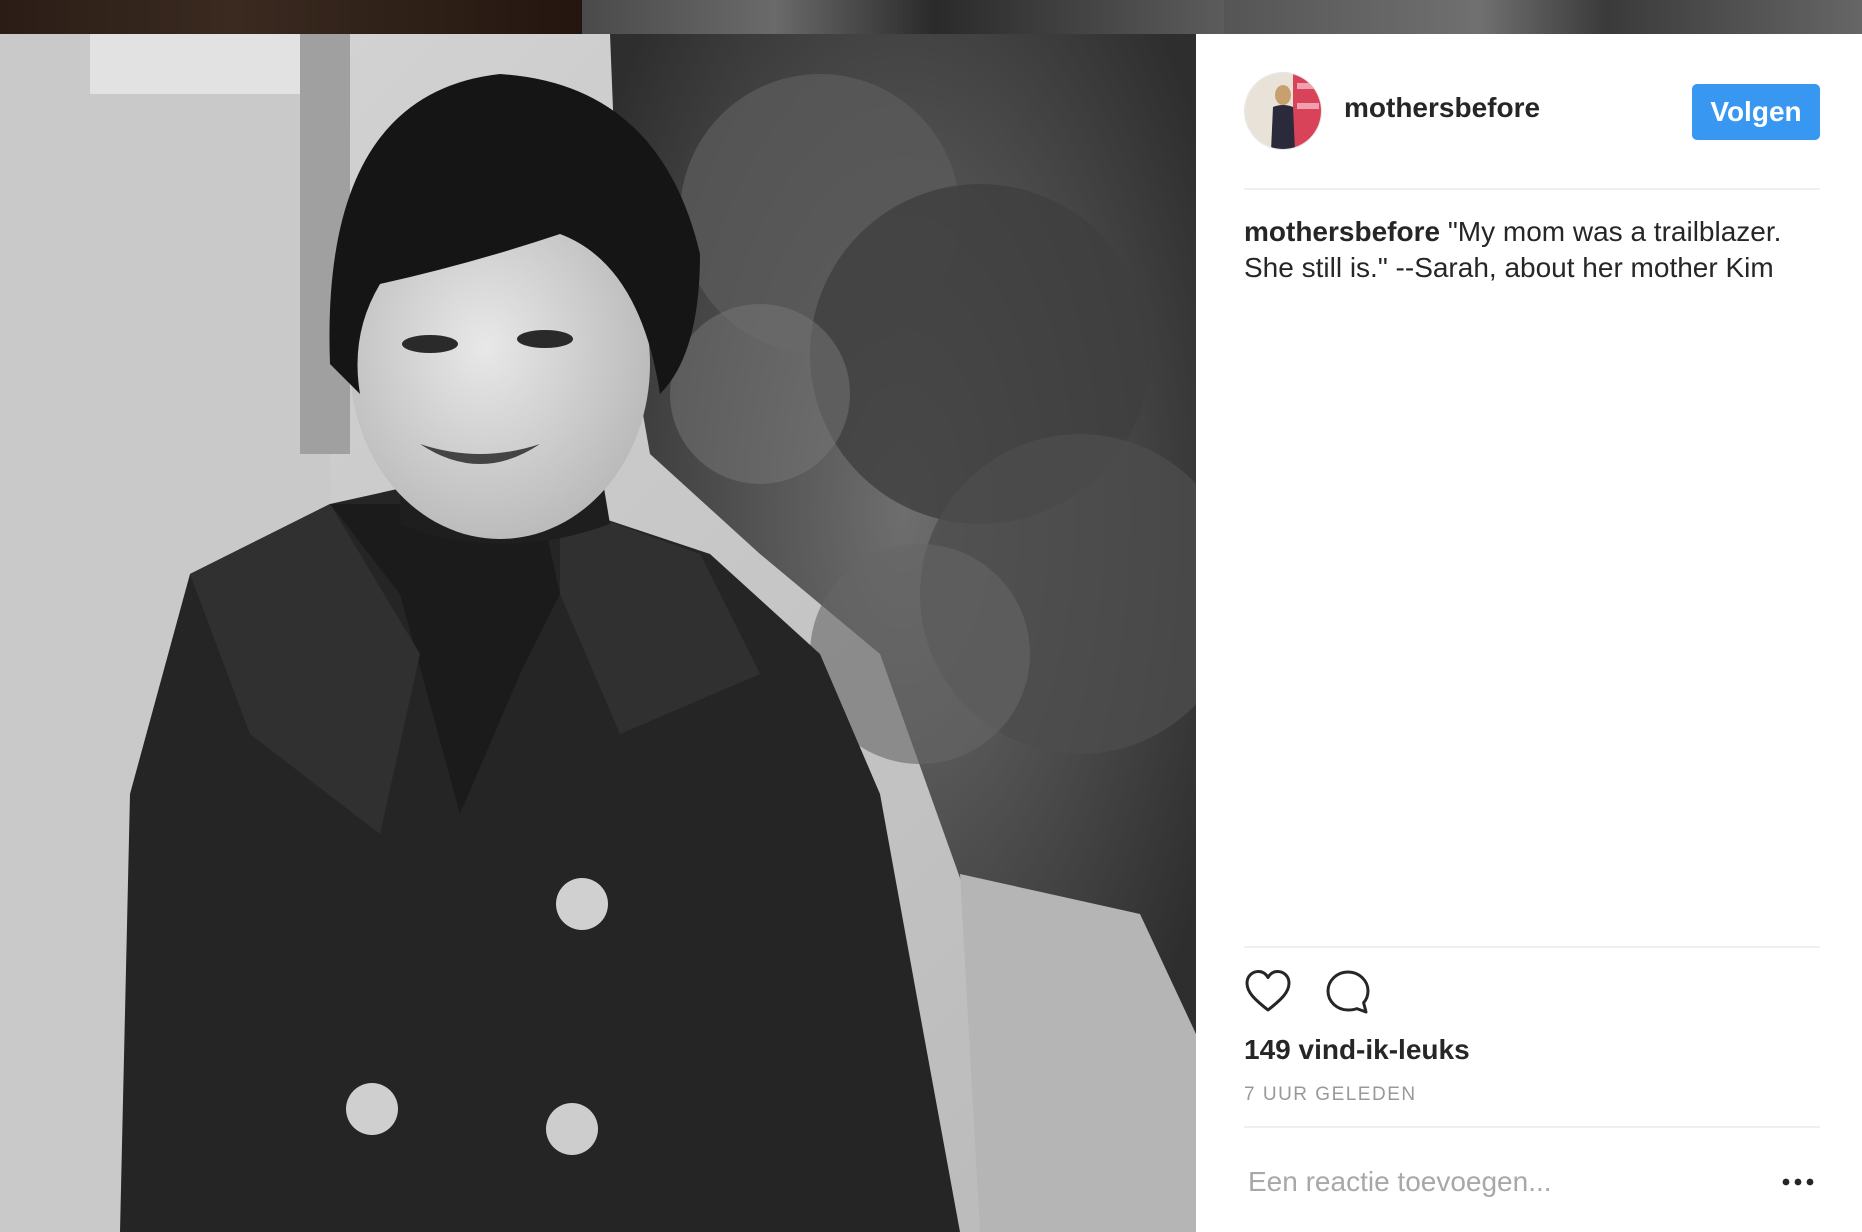 This screenshot has width=1862, height=1232. I want to click on post-timestamp: 7 UUR GELEDEN, so click(1330, 1095).